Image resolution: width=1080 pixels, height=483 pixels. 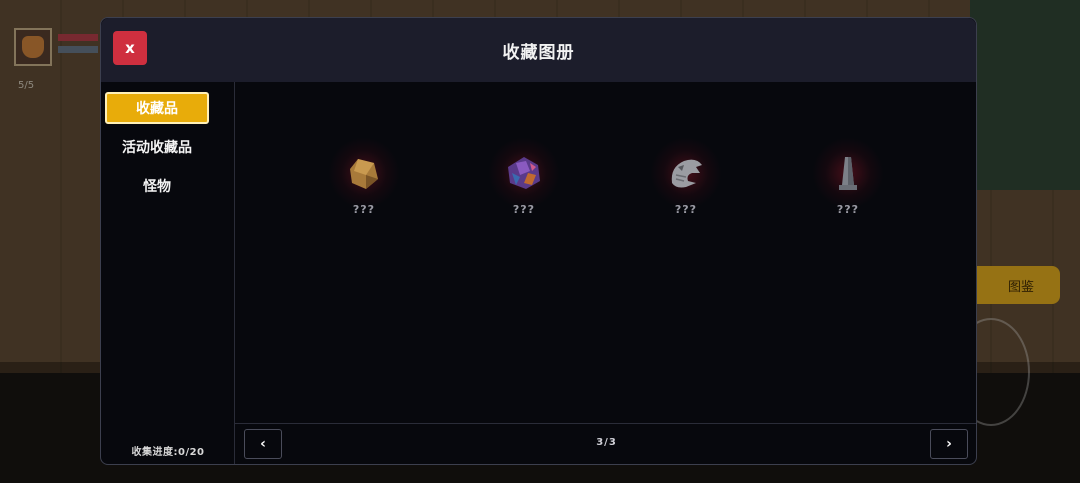 What do you see at coordinates (130, 48) in the screenshot?
I see `close-button: x` at bounding box center [130, 48].